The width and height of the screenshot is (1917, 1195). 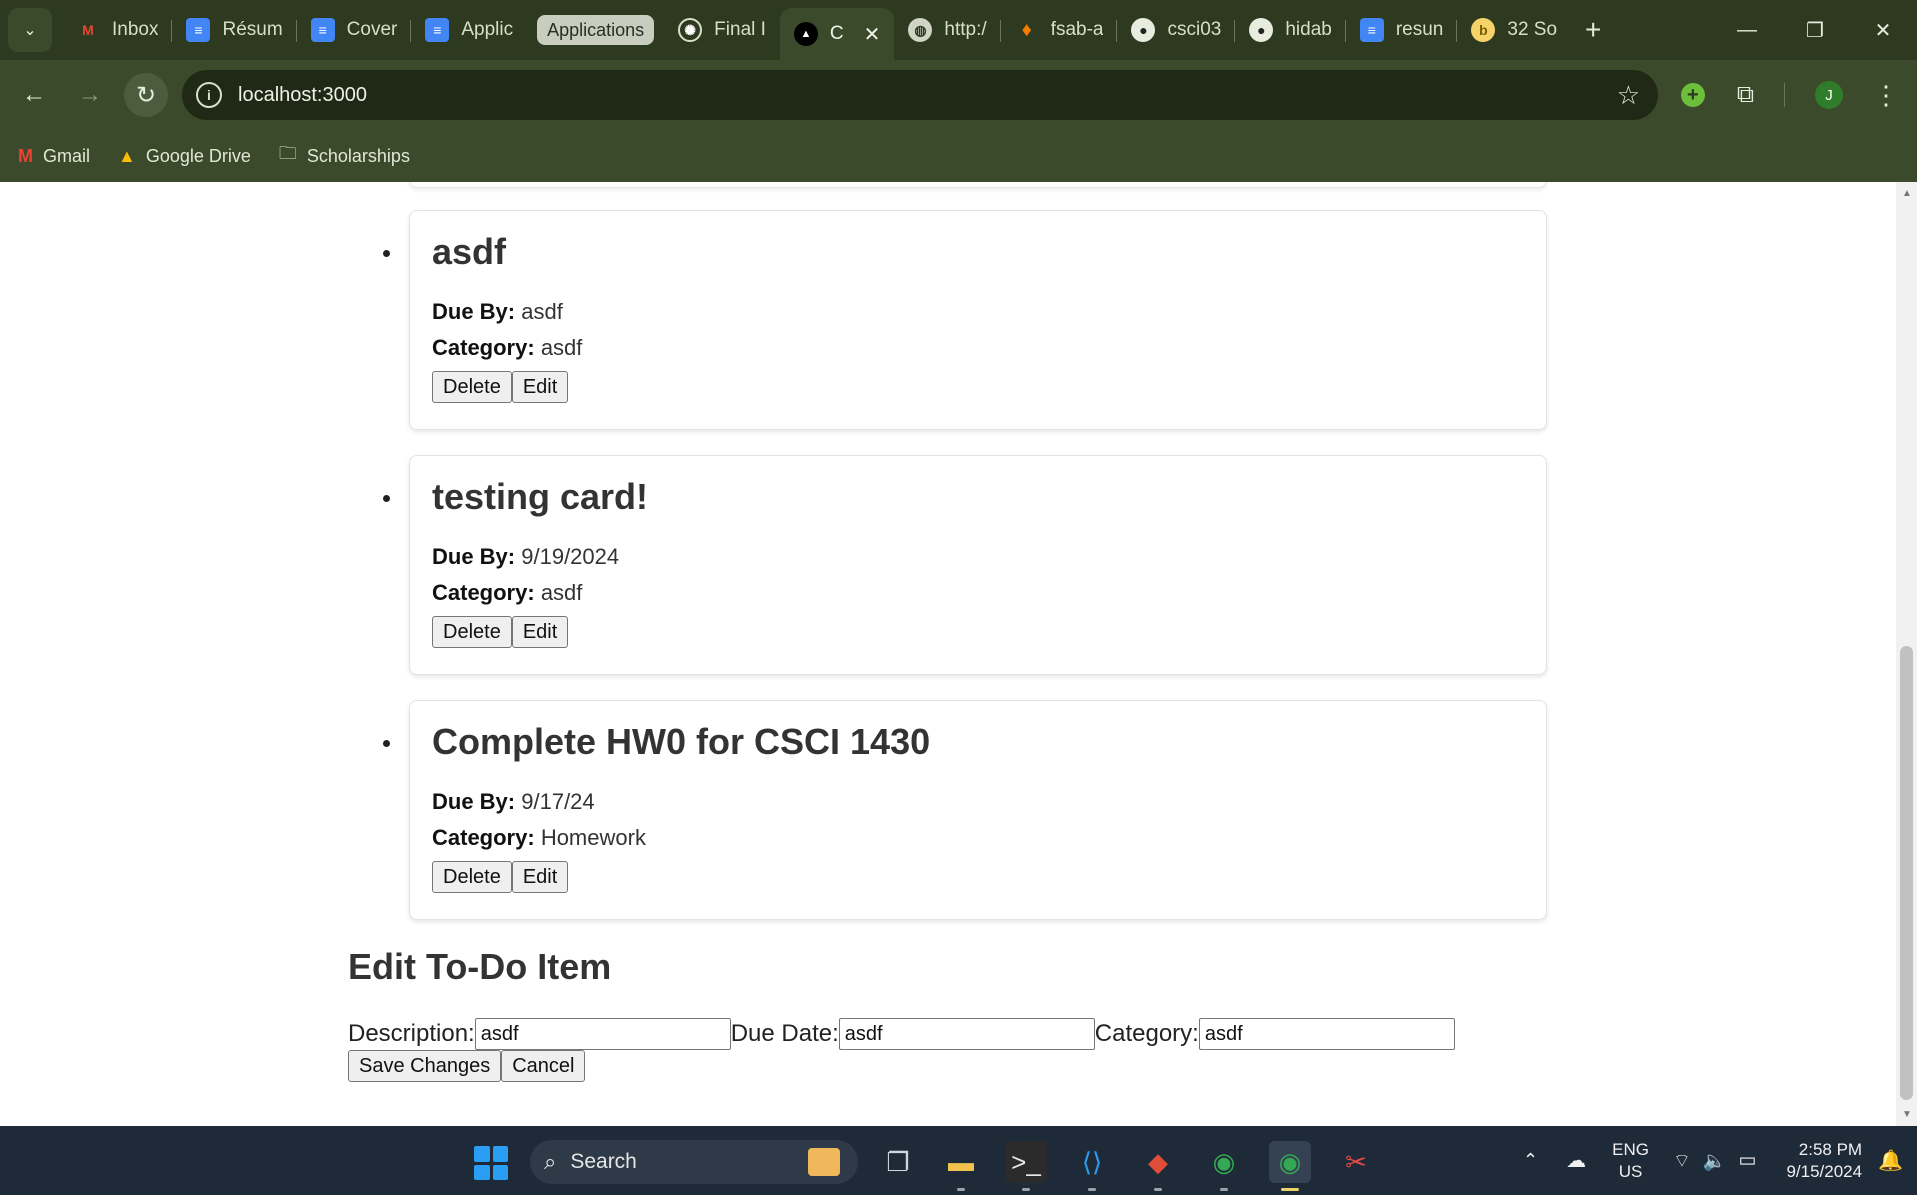 I want to click on bookmarks-bar: M Gmail ▲ Google Drive 🗀 Scholarships, so click(x=958, y=156).